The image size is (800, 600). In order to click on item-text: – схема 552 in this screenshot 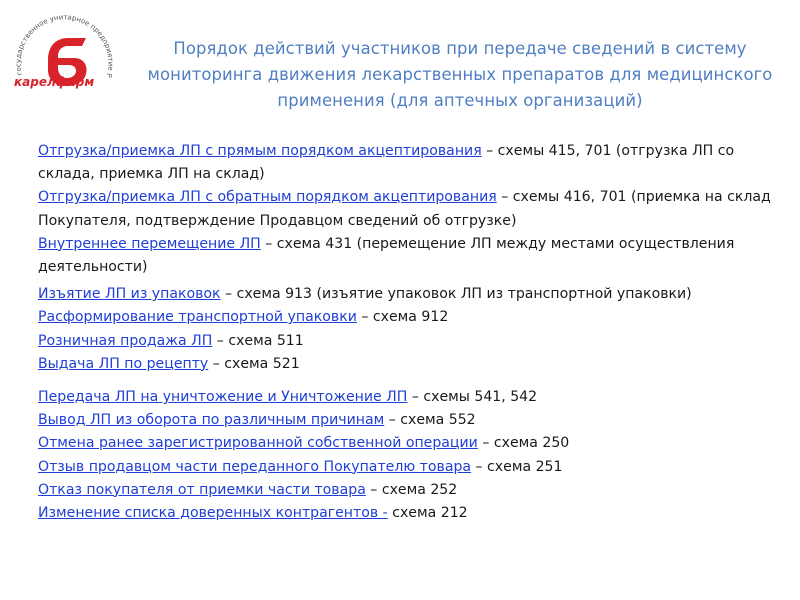, I will do `click(430, 420)`.